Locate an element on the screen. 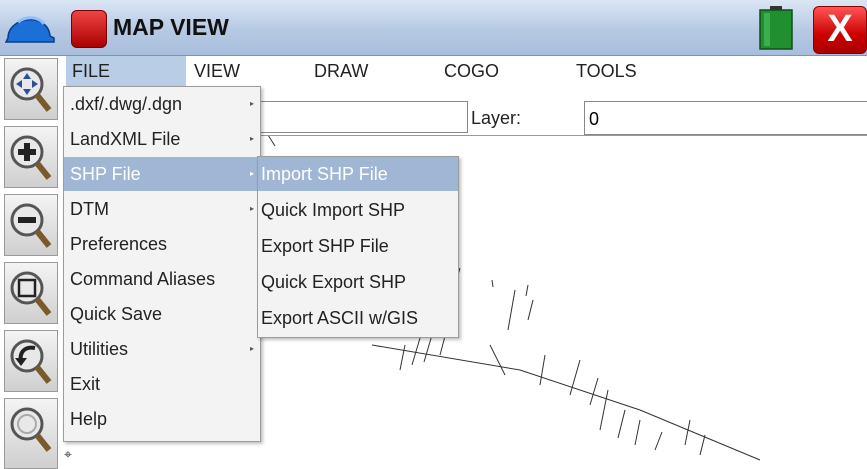 This screenshot has width=867, height=469. file-menu-item-shp: SHP File ▸ is located at coordinates (162, 174).